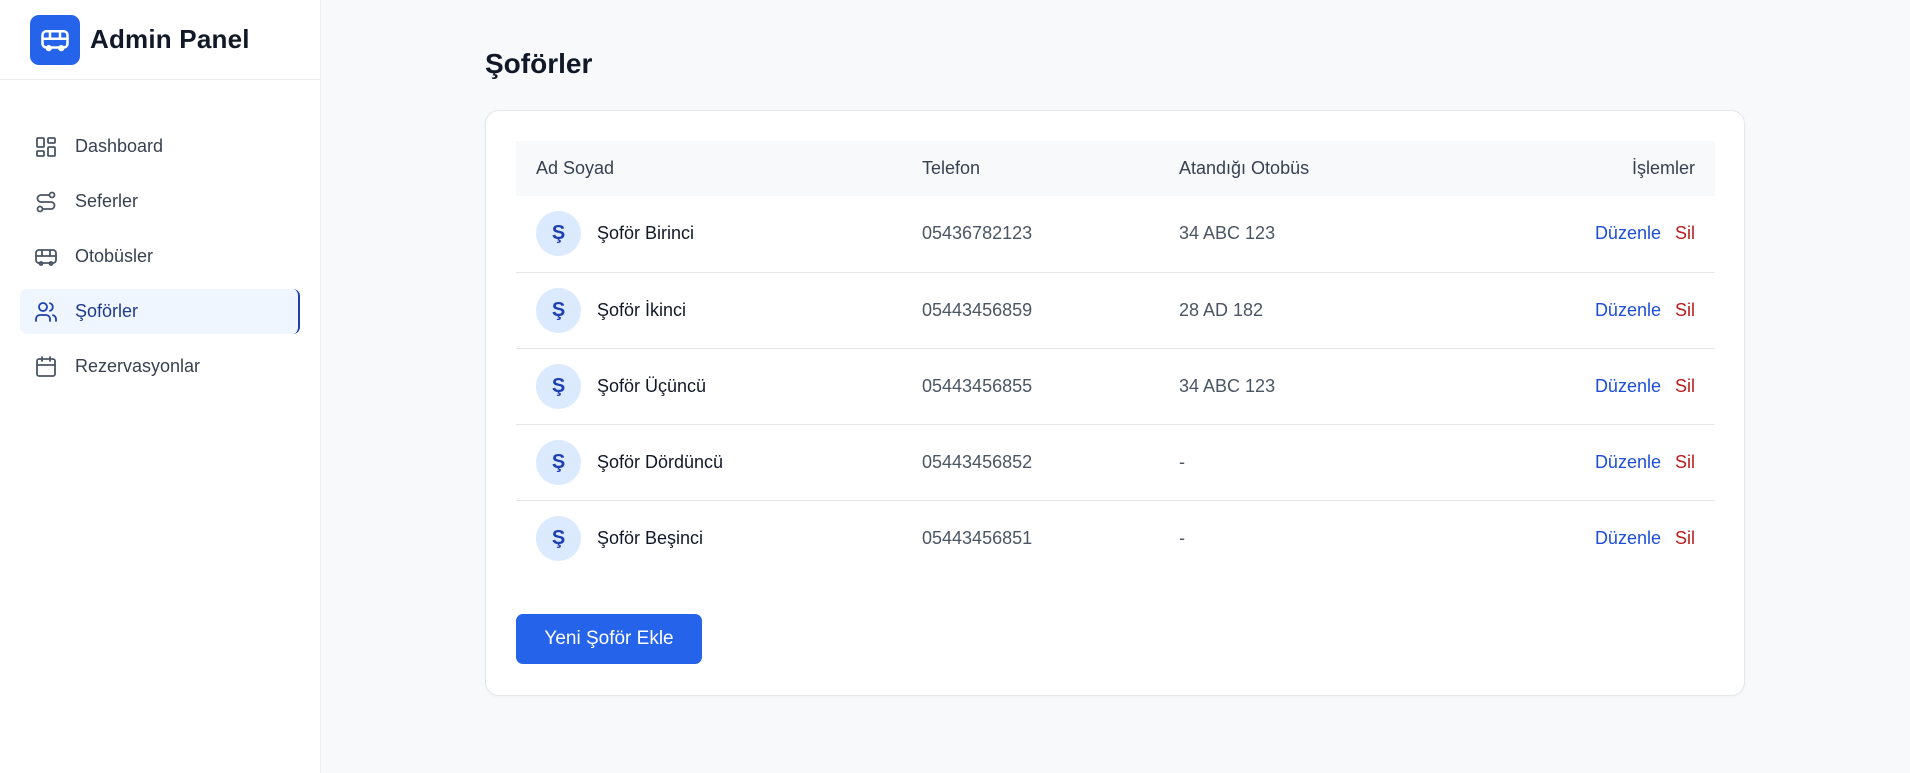  Describe the element at coordinates (46, 311) in the screenshot. I see `users-icon` at that location.